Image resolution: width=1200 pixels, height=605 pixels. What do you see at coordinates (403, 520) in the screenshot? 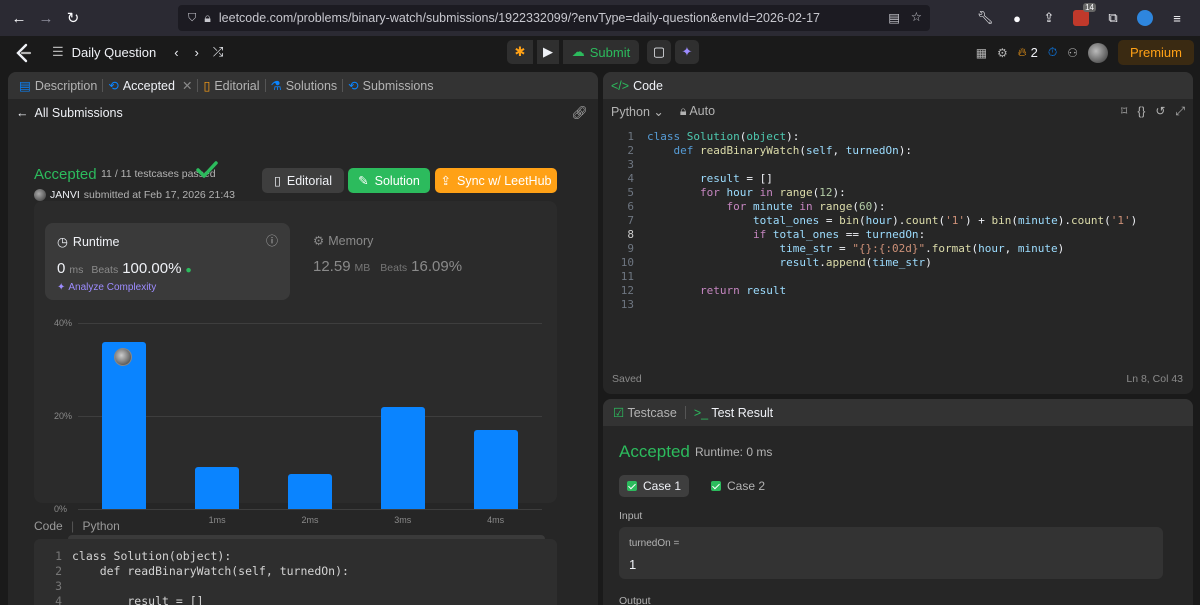
I see `x-tick-label: 3ms` at bounding box center [403, 520].